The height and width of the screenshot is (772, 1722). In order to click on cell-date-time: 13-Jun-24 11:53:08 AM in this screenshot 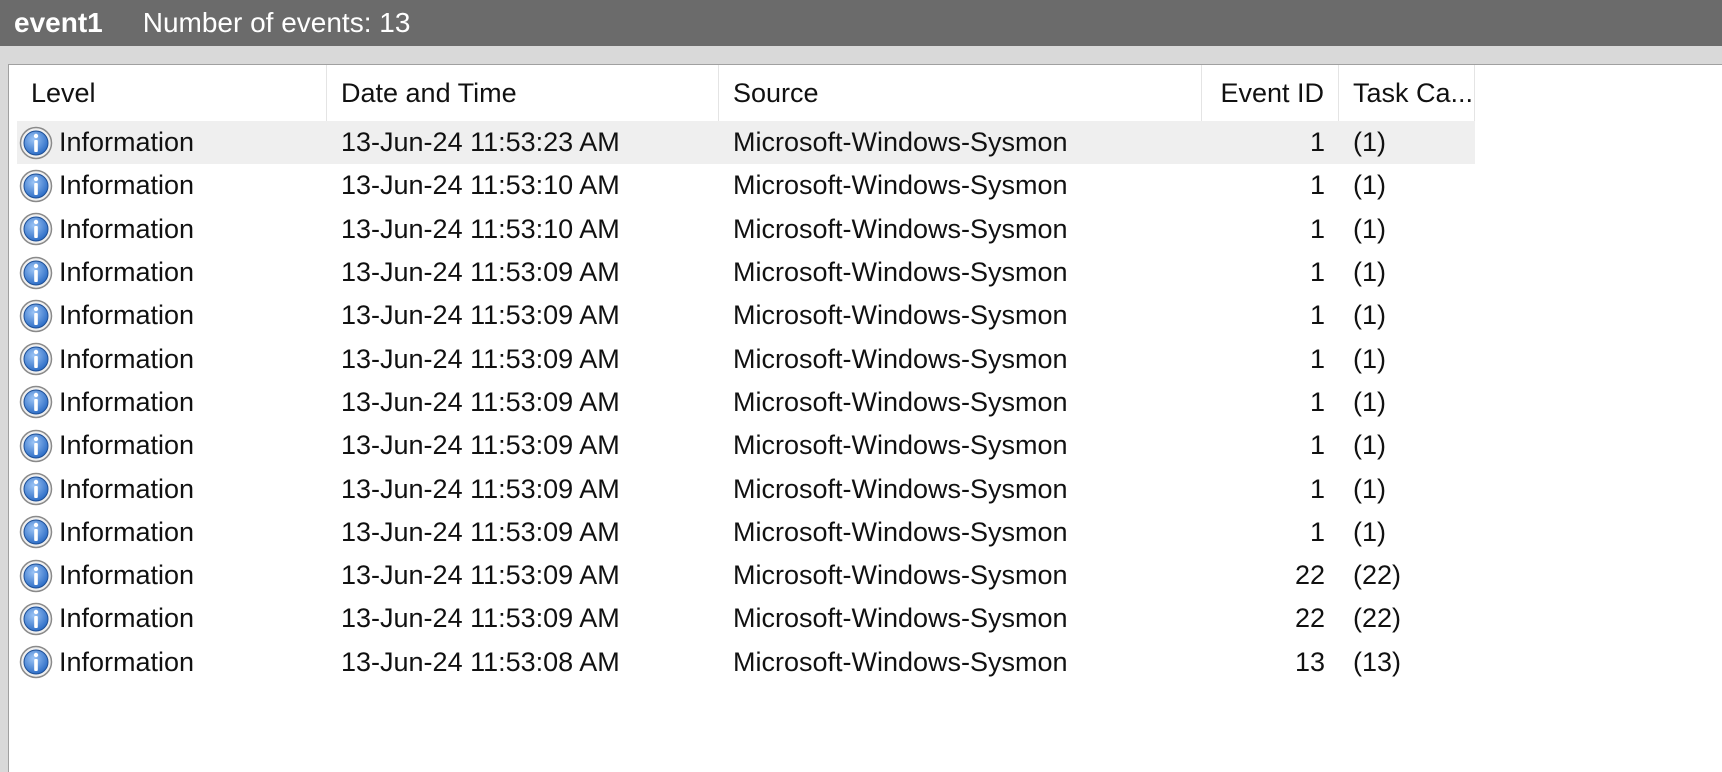, I will do `click(480, 661)`.